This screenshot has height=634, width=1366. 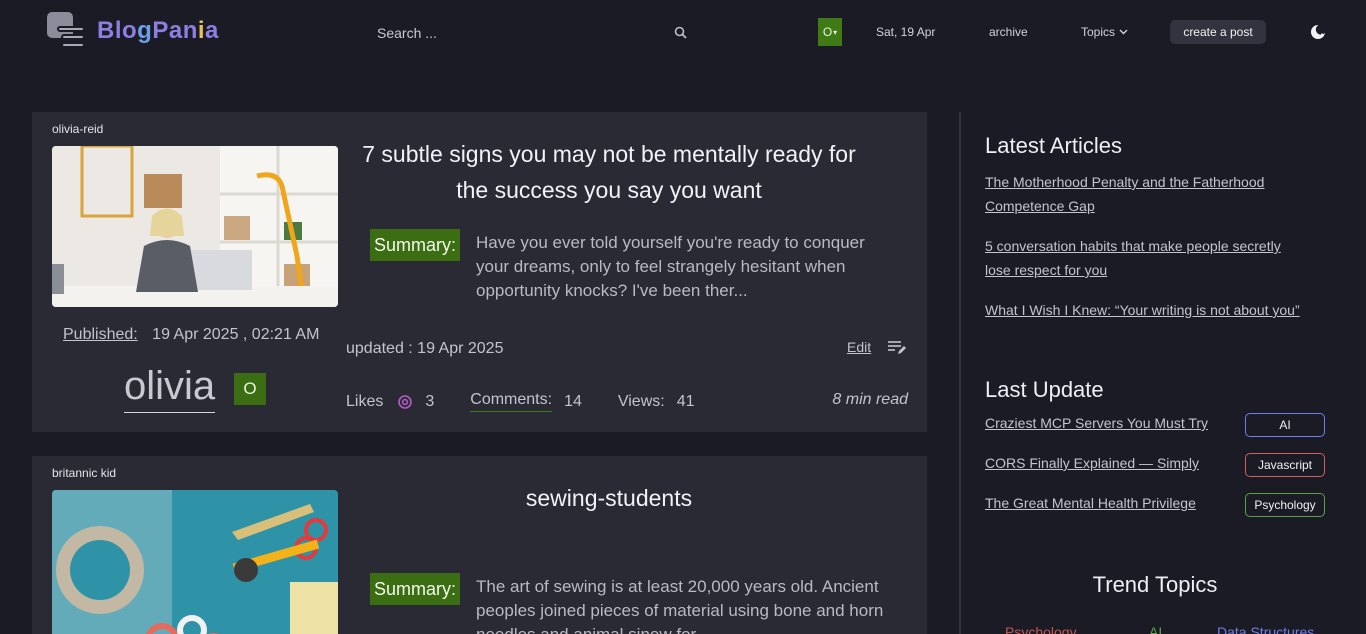 What do you see at coordinates (870, 399) in the screenshot?
I see `read-time: 8 min read` at bounding box center [870, 399].